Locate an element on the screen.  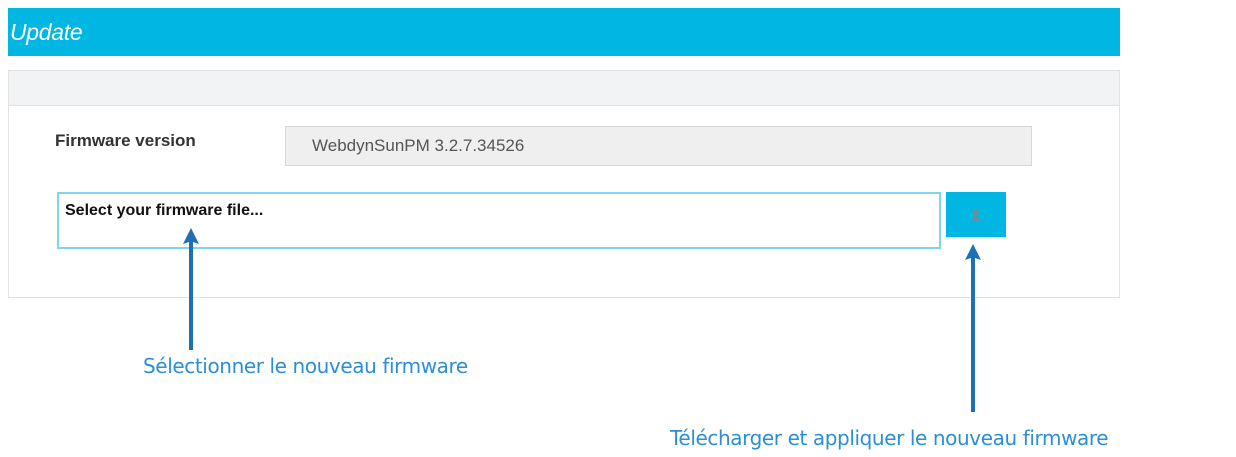
upload-icon is located at coordinates (976, 214).